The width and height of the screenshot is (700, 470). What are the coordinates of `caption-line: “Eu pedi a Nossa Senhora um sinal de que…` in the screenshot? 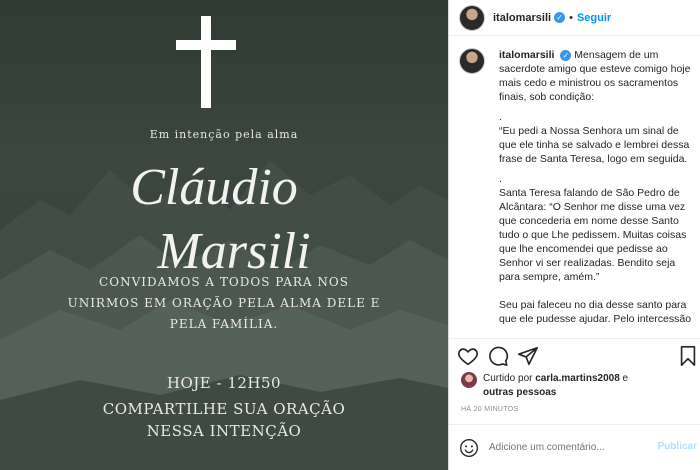 It's located at (594, 145).